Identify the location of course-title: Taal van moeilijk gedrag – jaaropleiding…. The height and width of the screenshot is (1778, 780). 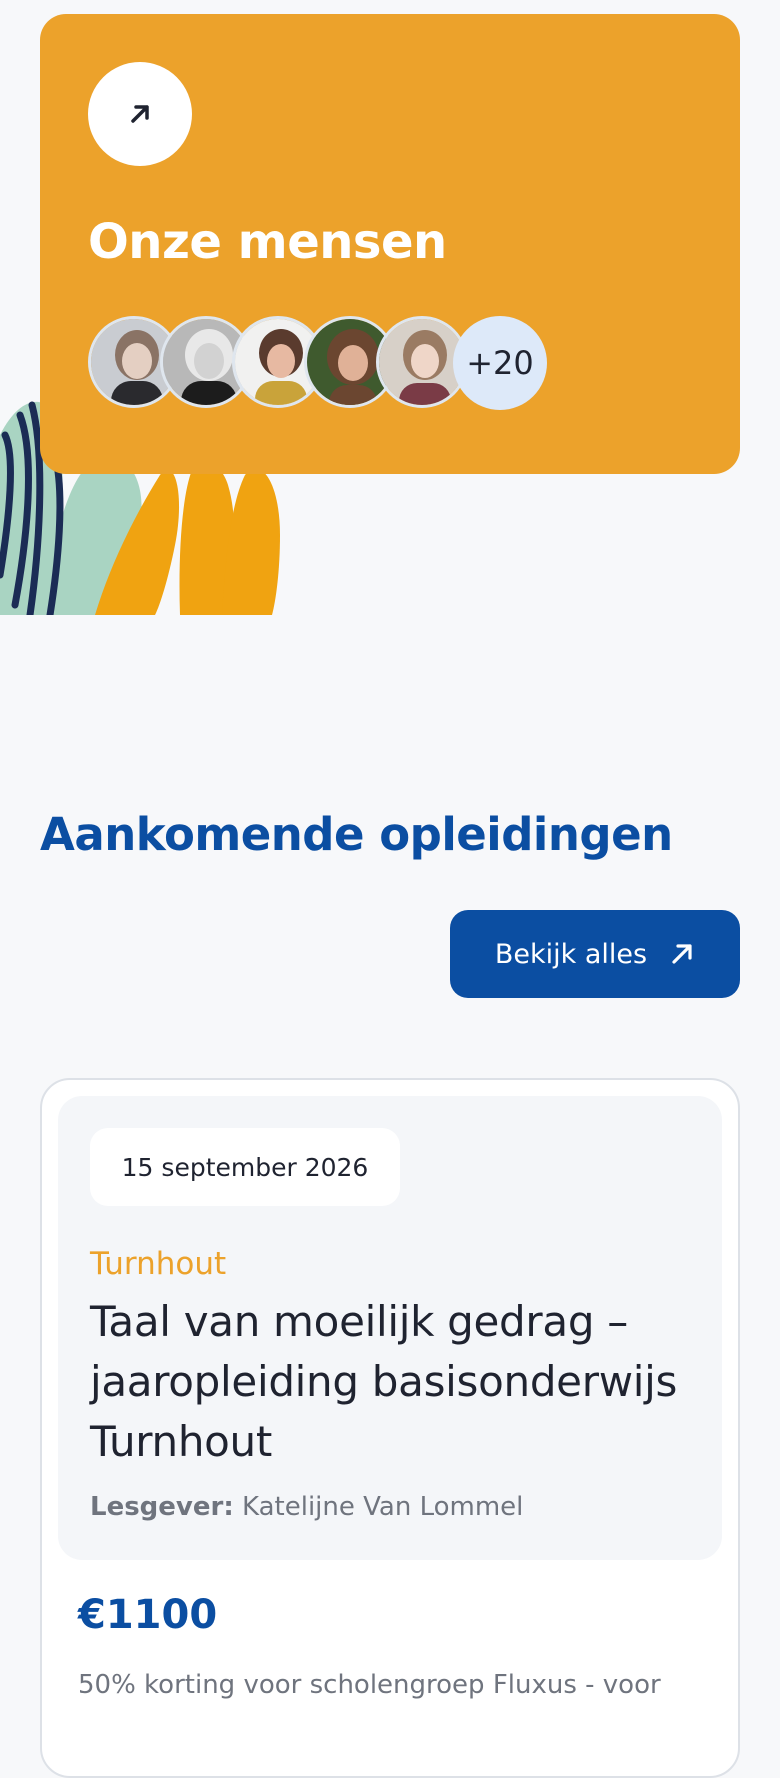
(395, 1382).